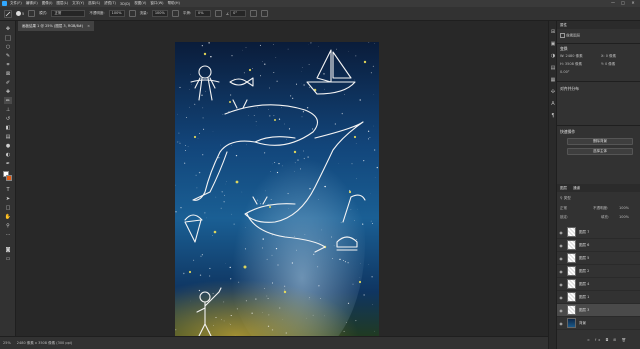 This screenshot has height=349, width=640. What do you see at coordinates (598, 323) in the screenshot?
I see `layer-row-background: ◉ 背景` at bounding box center [598, 323].